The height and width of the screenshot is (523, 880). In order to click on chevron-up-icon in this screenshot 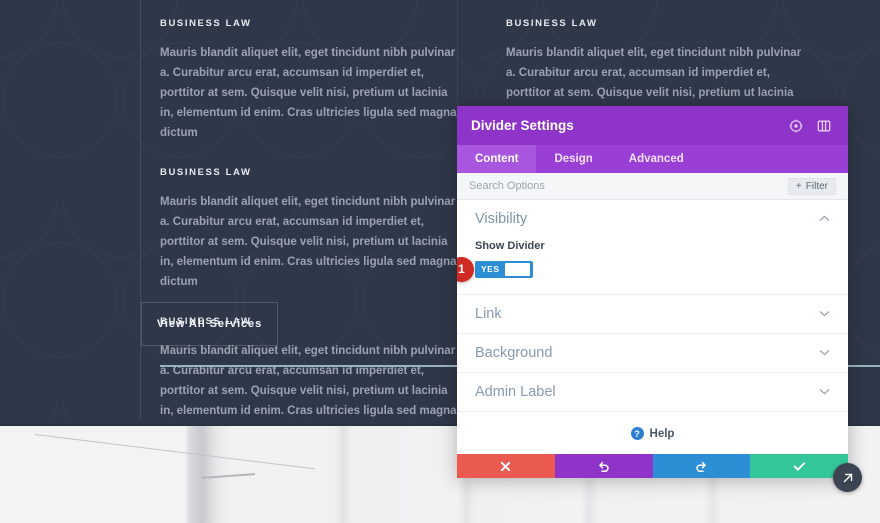, I will do `click(824, 219)`.